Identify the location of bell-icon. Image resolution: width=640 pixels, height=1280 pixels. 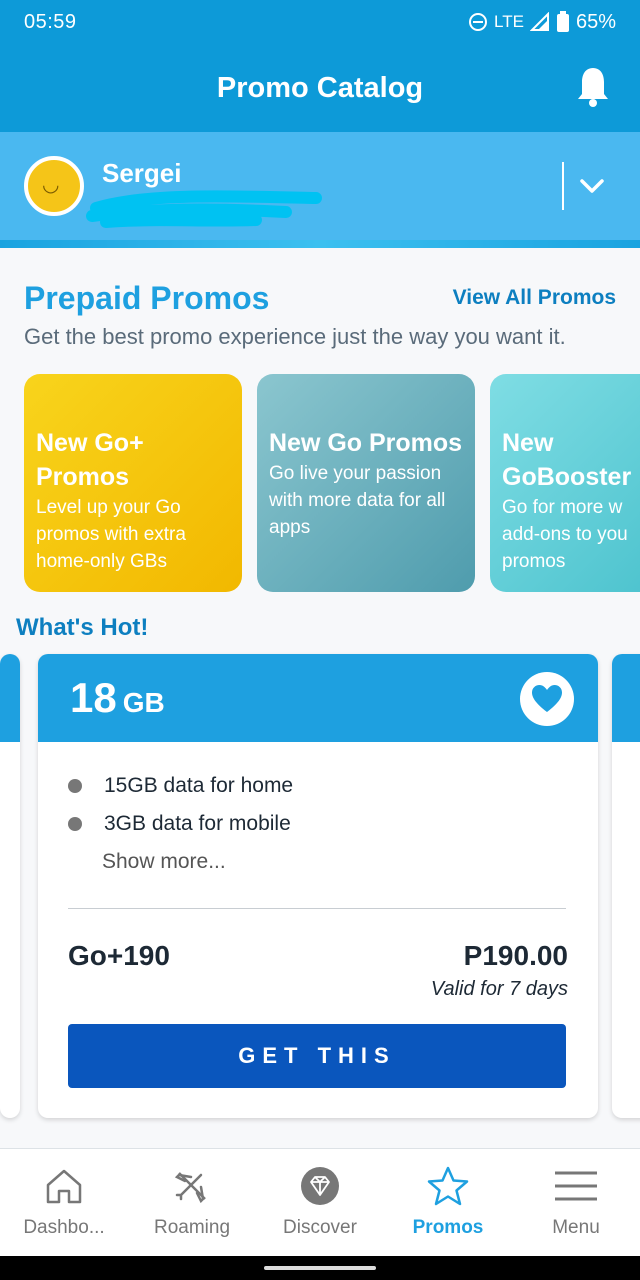
(593, 87).